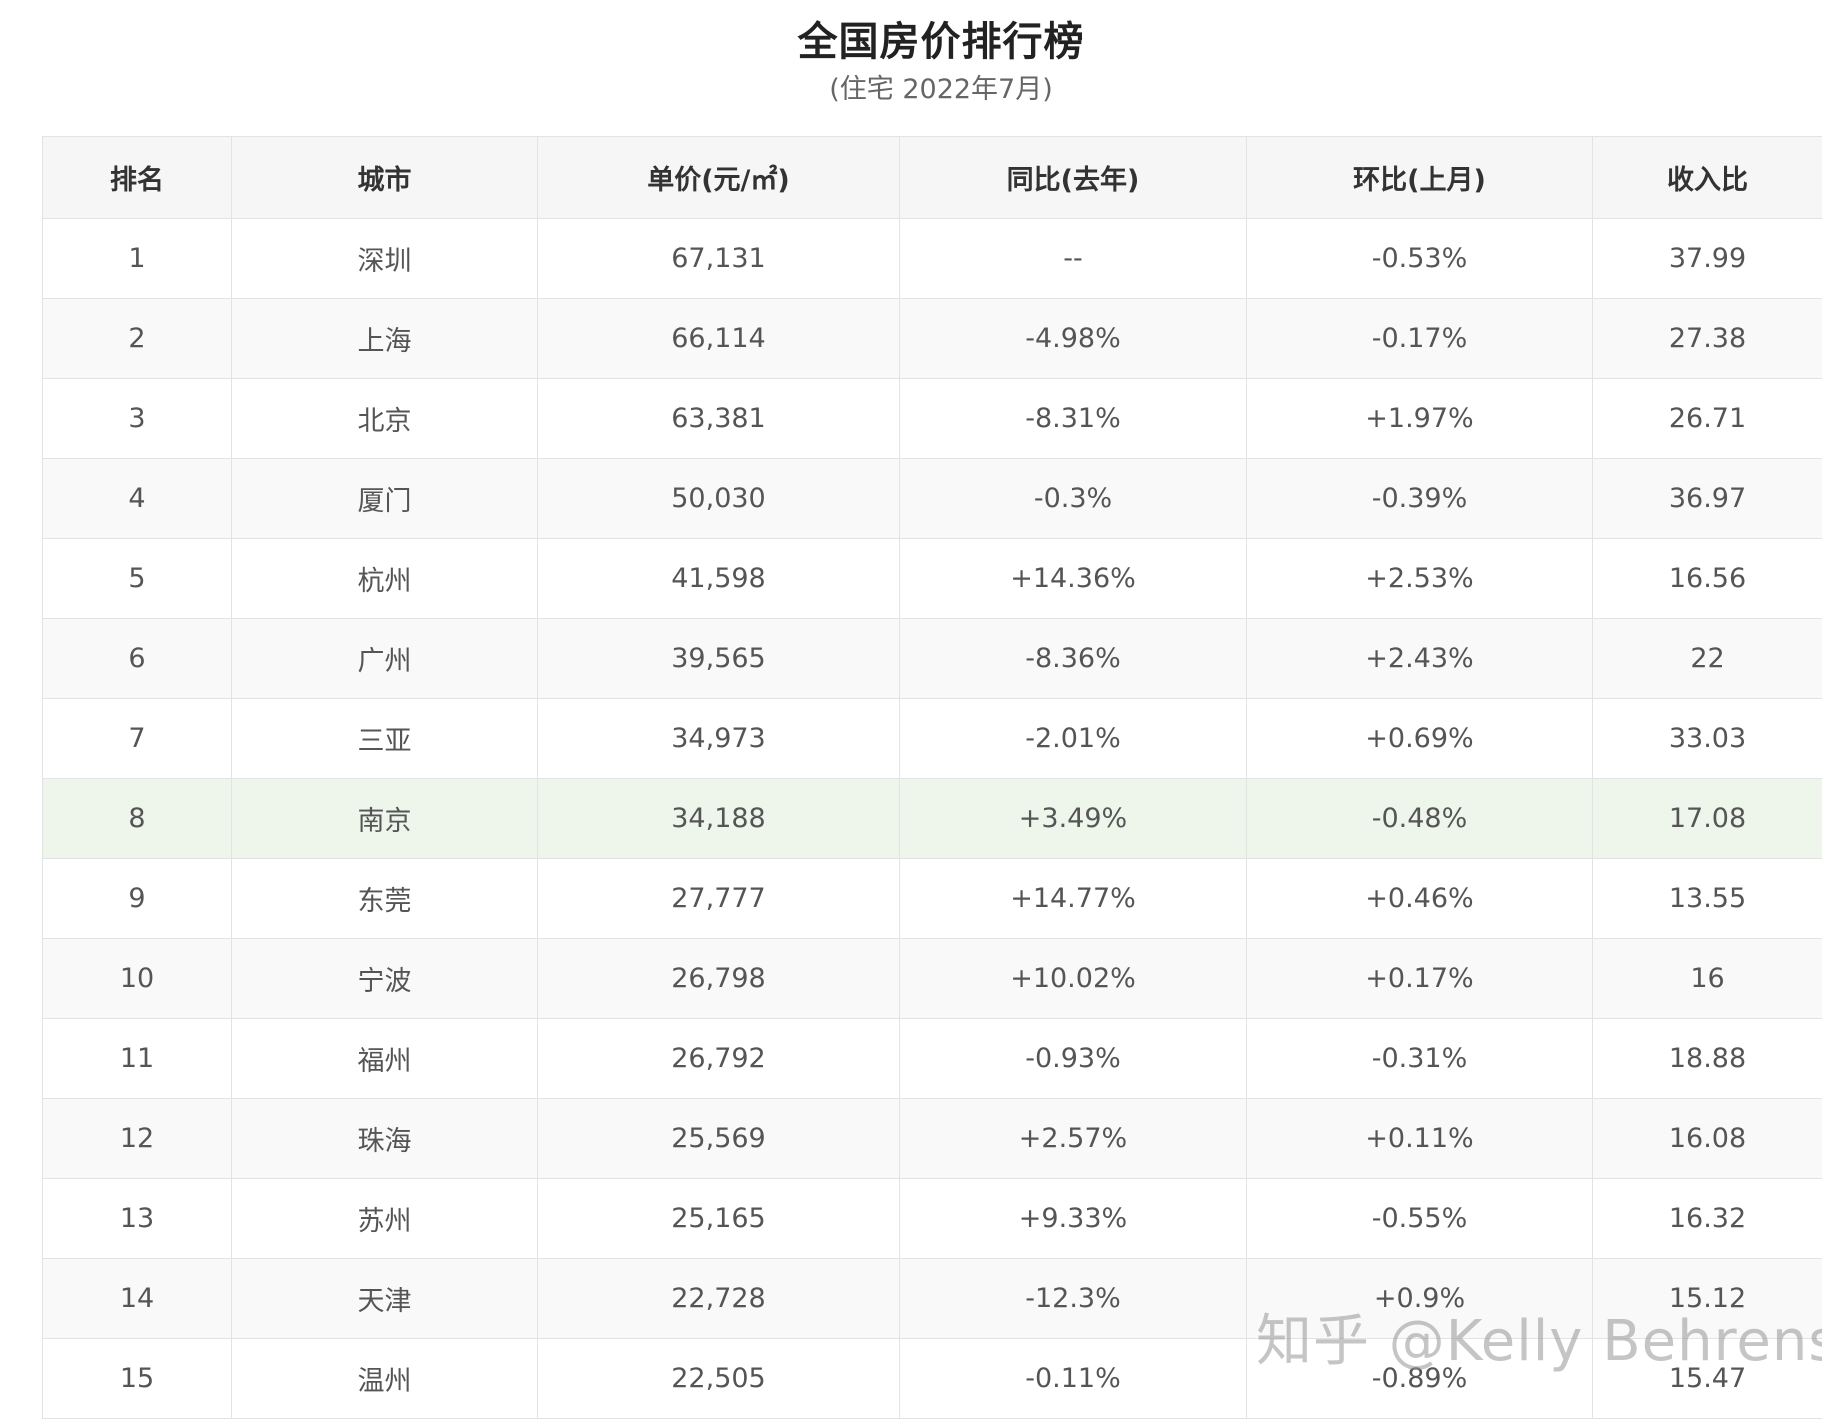 This screenshot has height=1419, width=1822. I want to click on cell-city-link: 上海, so click(385, 339).